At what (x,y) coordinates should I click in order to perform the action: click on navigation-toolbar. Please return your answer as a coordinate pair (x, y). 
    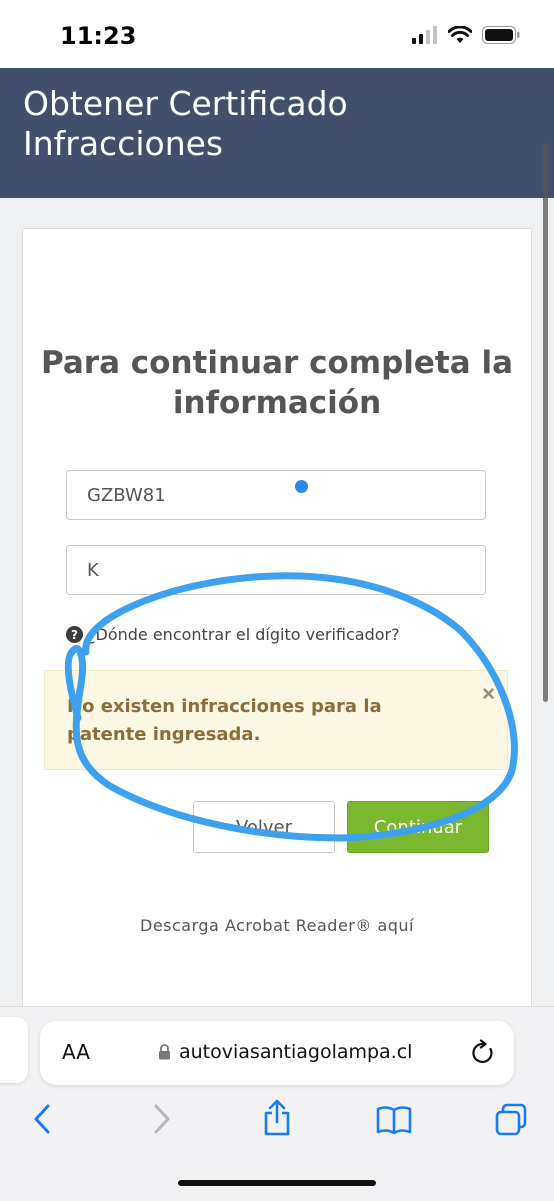
    Looking at the image, I should click on (277, 1121).